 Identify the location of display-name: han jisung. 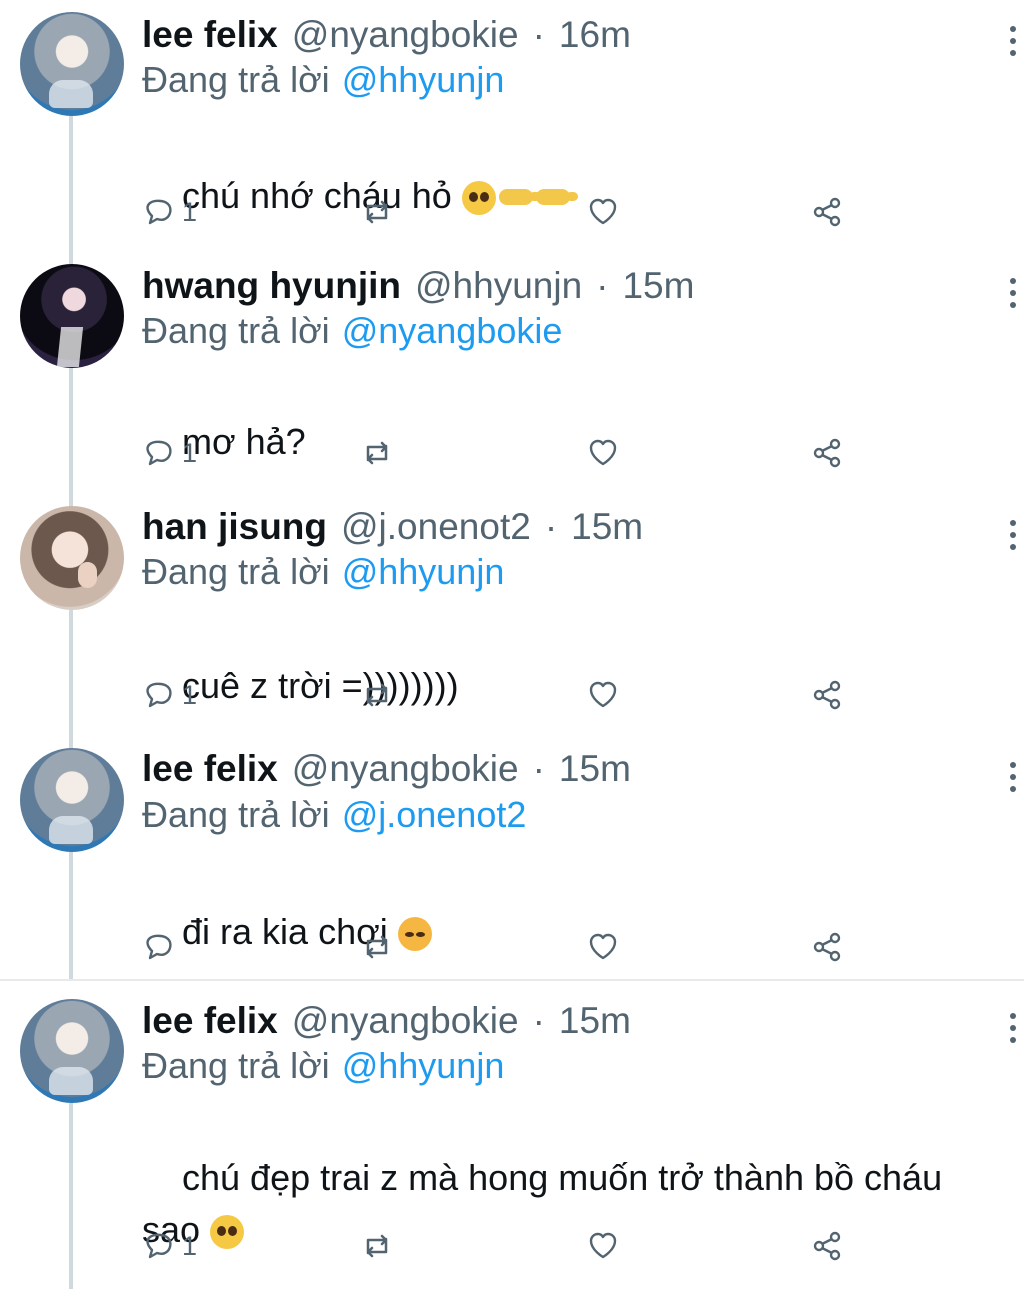
(234, 527).